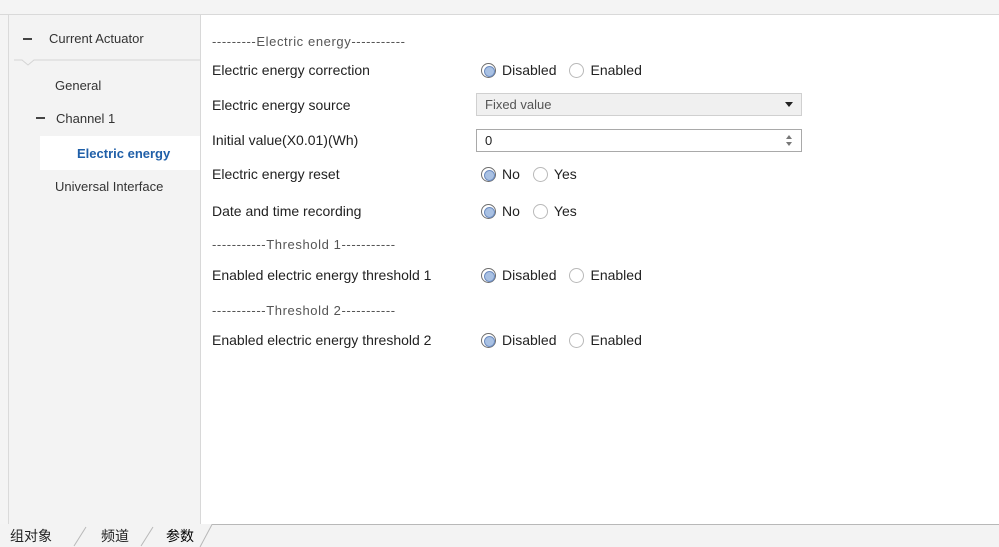 Image resolution: width=999 pixels, height=547 pixels. I want to click on sidebar-item-electric-energy: Electric energy, so click(120, 153).